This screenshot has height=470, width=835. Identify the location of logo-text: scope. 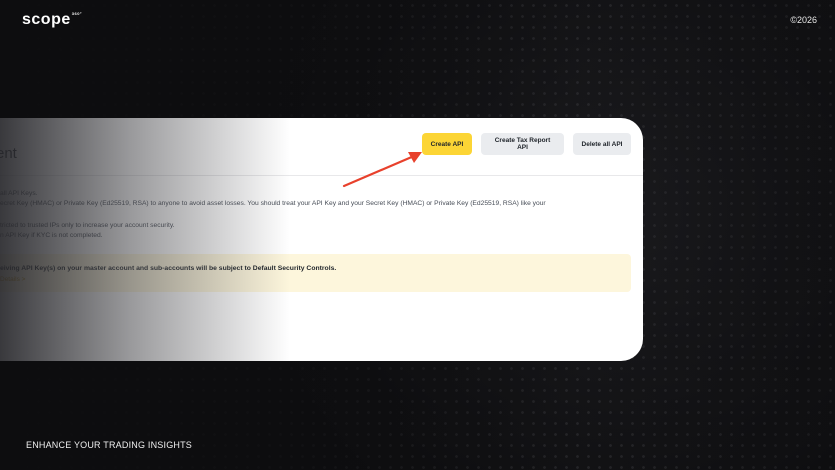
(46, 19).